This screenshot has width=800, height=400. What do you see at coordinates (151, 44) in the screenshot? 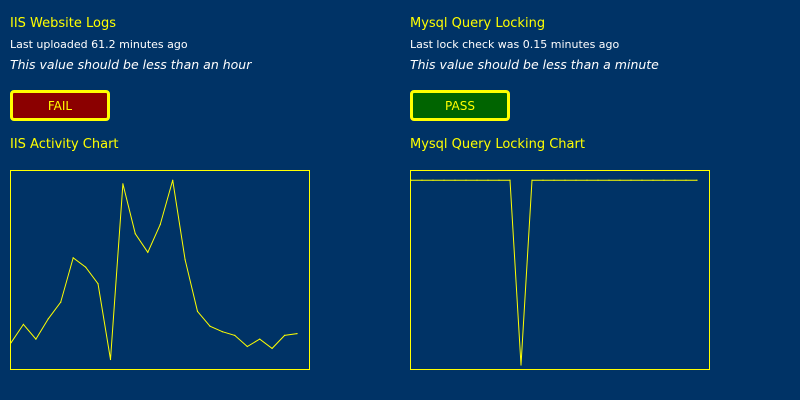
I see `iis-status-suffix: minutes ago` at bounding box center [151, 44].